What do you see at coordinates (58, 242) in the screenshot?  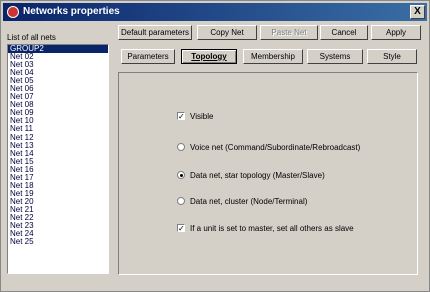 I see `list-item: Net 25` at bounding box center [58, 242].